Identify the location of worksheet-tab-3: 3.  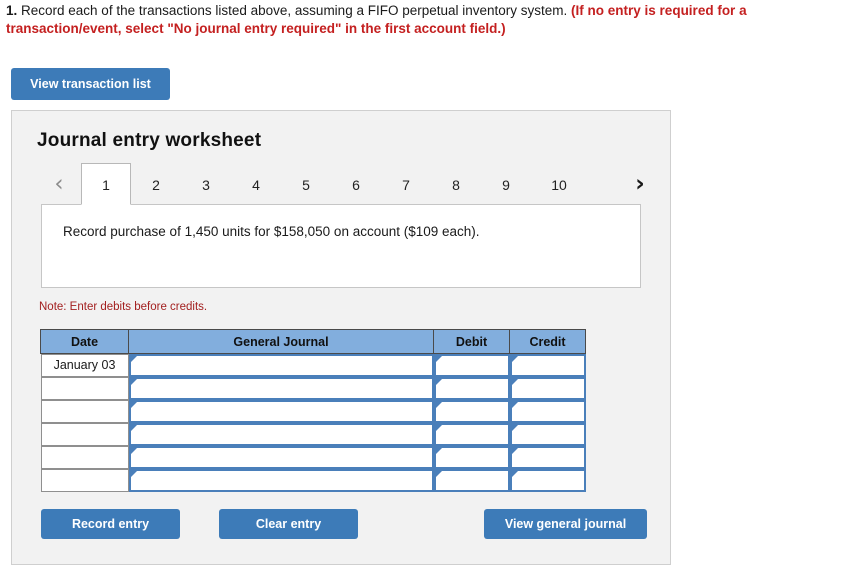
(206, 184).